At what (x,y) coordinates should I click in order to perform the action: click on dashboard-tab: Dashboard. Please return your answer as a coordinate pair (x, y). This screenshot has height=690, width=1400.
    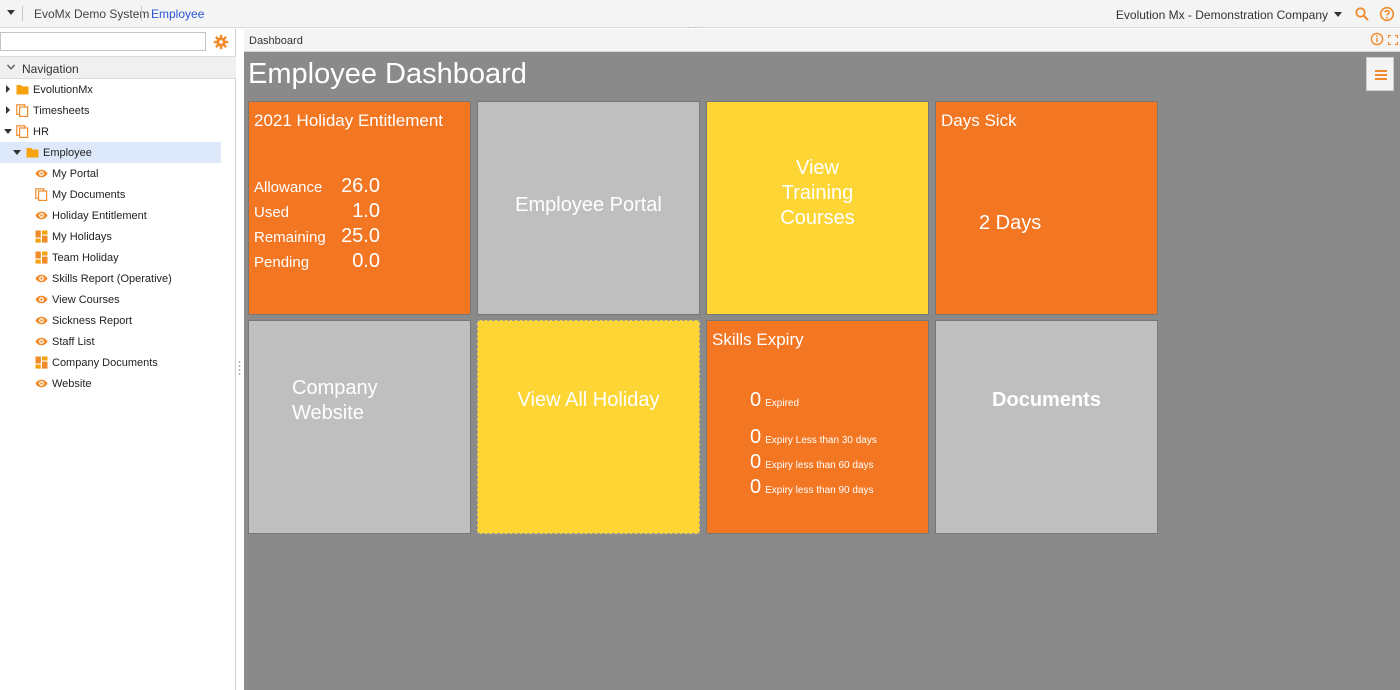
    Looking at the image, I should click on (276, 41).